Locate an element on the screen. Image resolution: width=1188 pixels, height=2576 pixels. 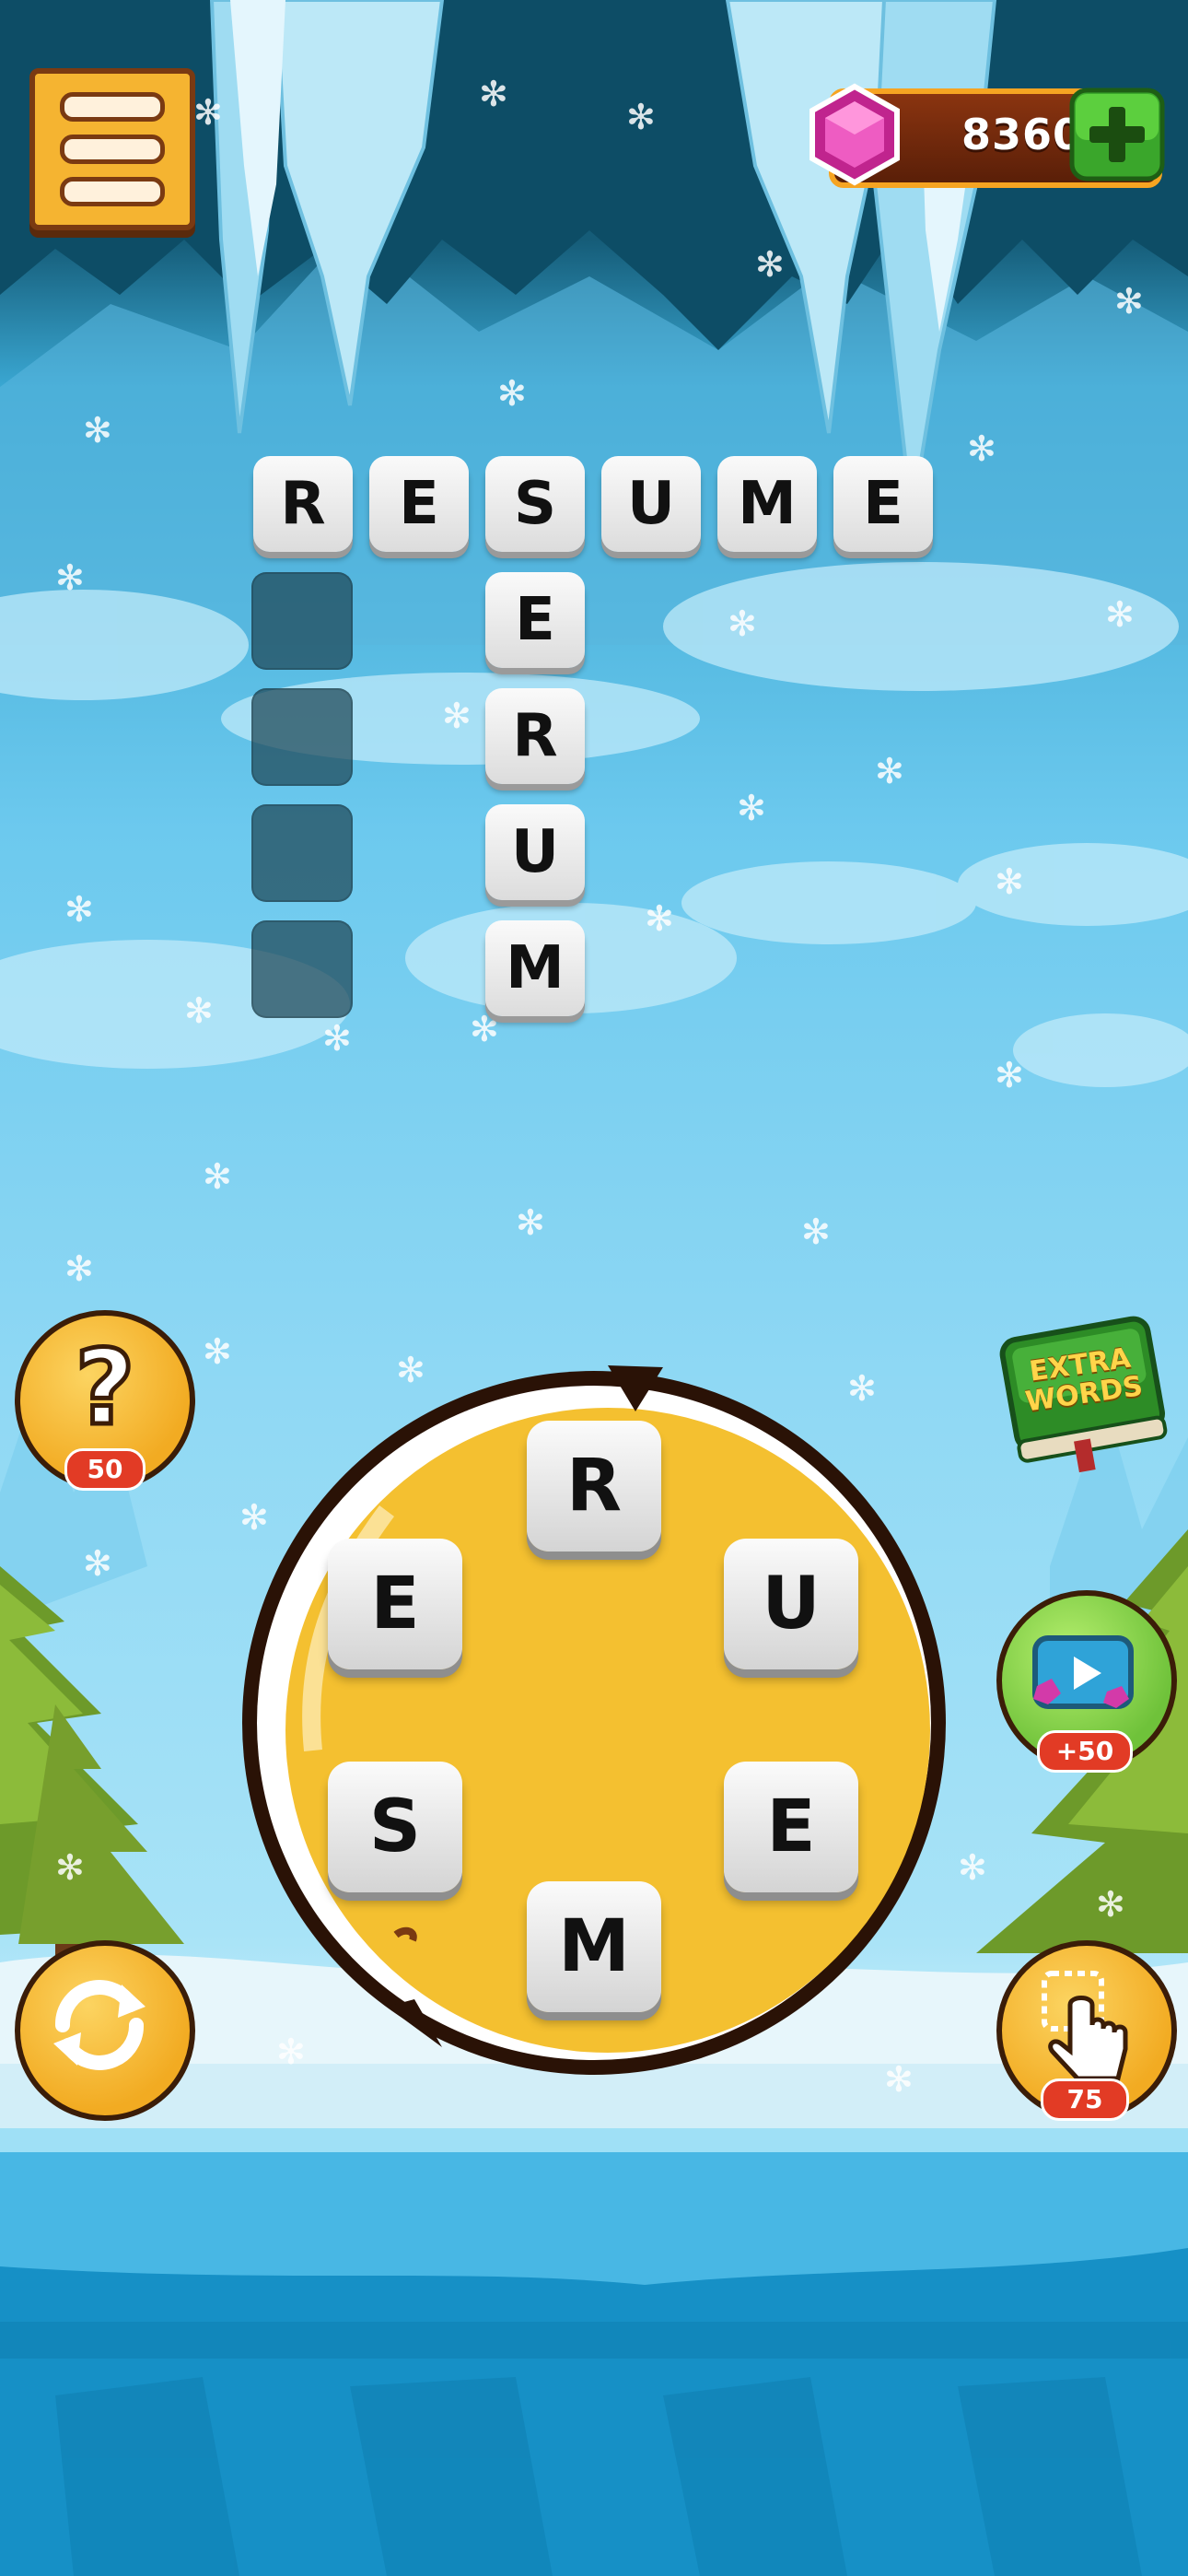
add-gems-button is located at coordinates (1117, 134).